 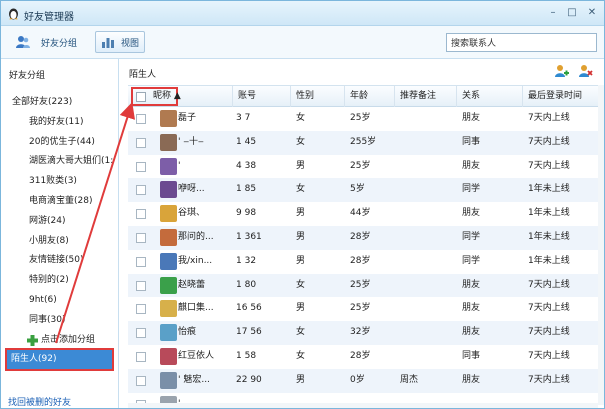 I want to click on panel-title: 陌生人, so click(x=143, y=75).